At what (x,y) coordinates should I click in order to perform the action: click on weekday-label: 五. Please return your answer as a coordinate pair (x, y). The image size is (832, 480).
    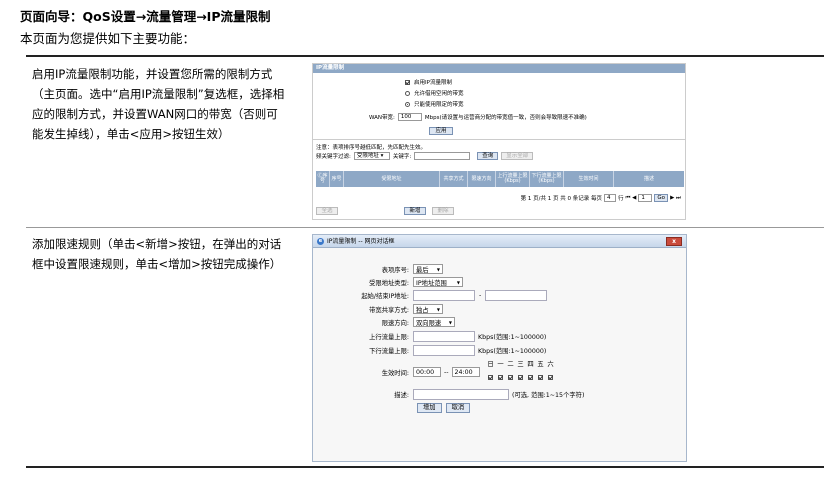
    Looking at the image, I should click on (540, 364).